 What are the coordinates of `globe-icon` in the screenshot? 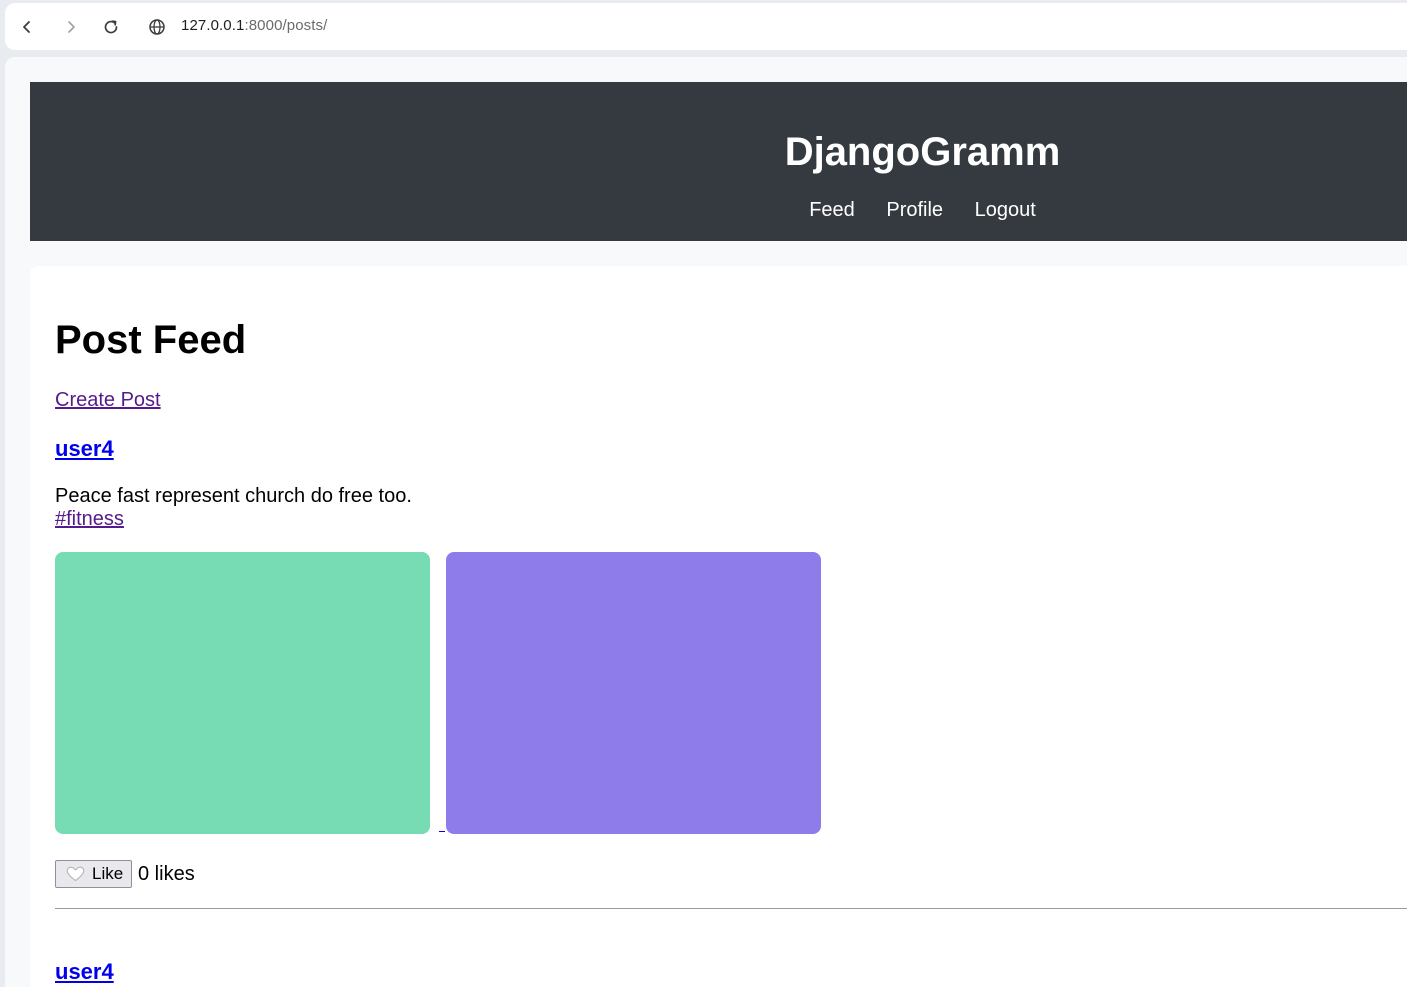 It's located at (157, 27).